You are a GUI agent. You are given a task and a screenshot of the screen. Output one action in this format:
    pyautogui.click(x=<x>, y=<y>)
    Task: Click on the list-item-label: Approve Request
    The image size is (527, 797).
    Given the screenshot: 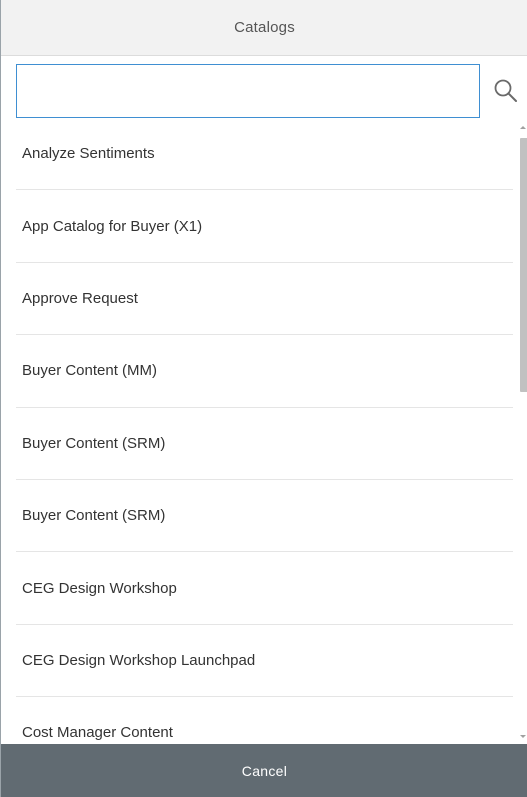 What is the action you would take?
    pyautogui.click(x=80, y=298)
    